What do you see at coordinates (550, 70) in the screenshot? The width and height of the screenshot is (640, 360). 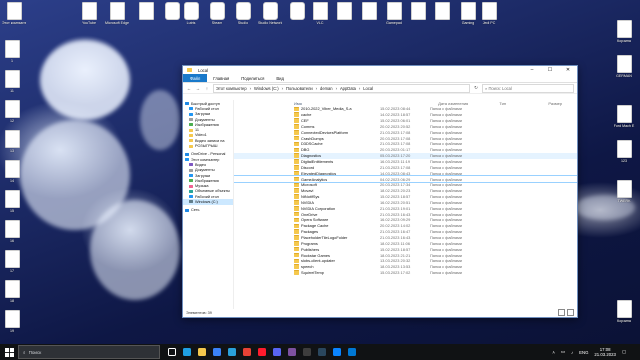 I see `maximize-button: ☐` at bounding box center [550, 70].